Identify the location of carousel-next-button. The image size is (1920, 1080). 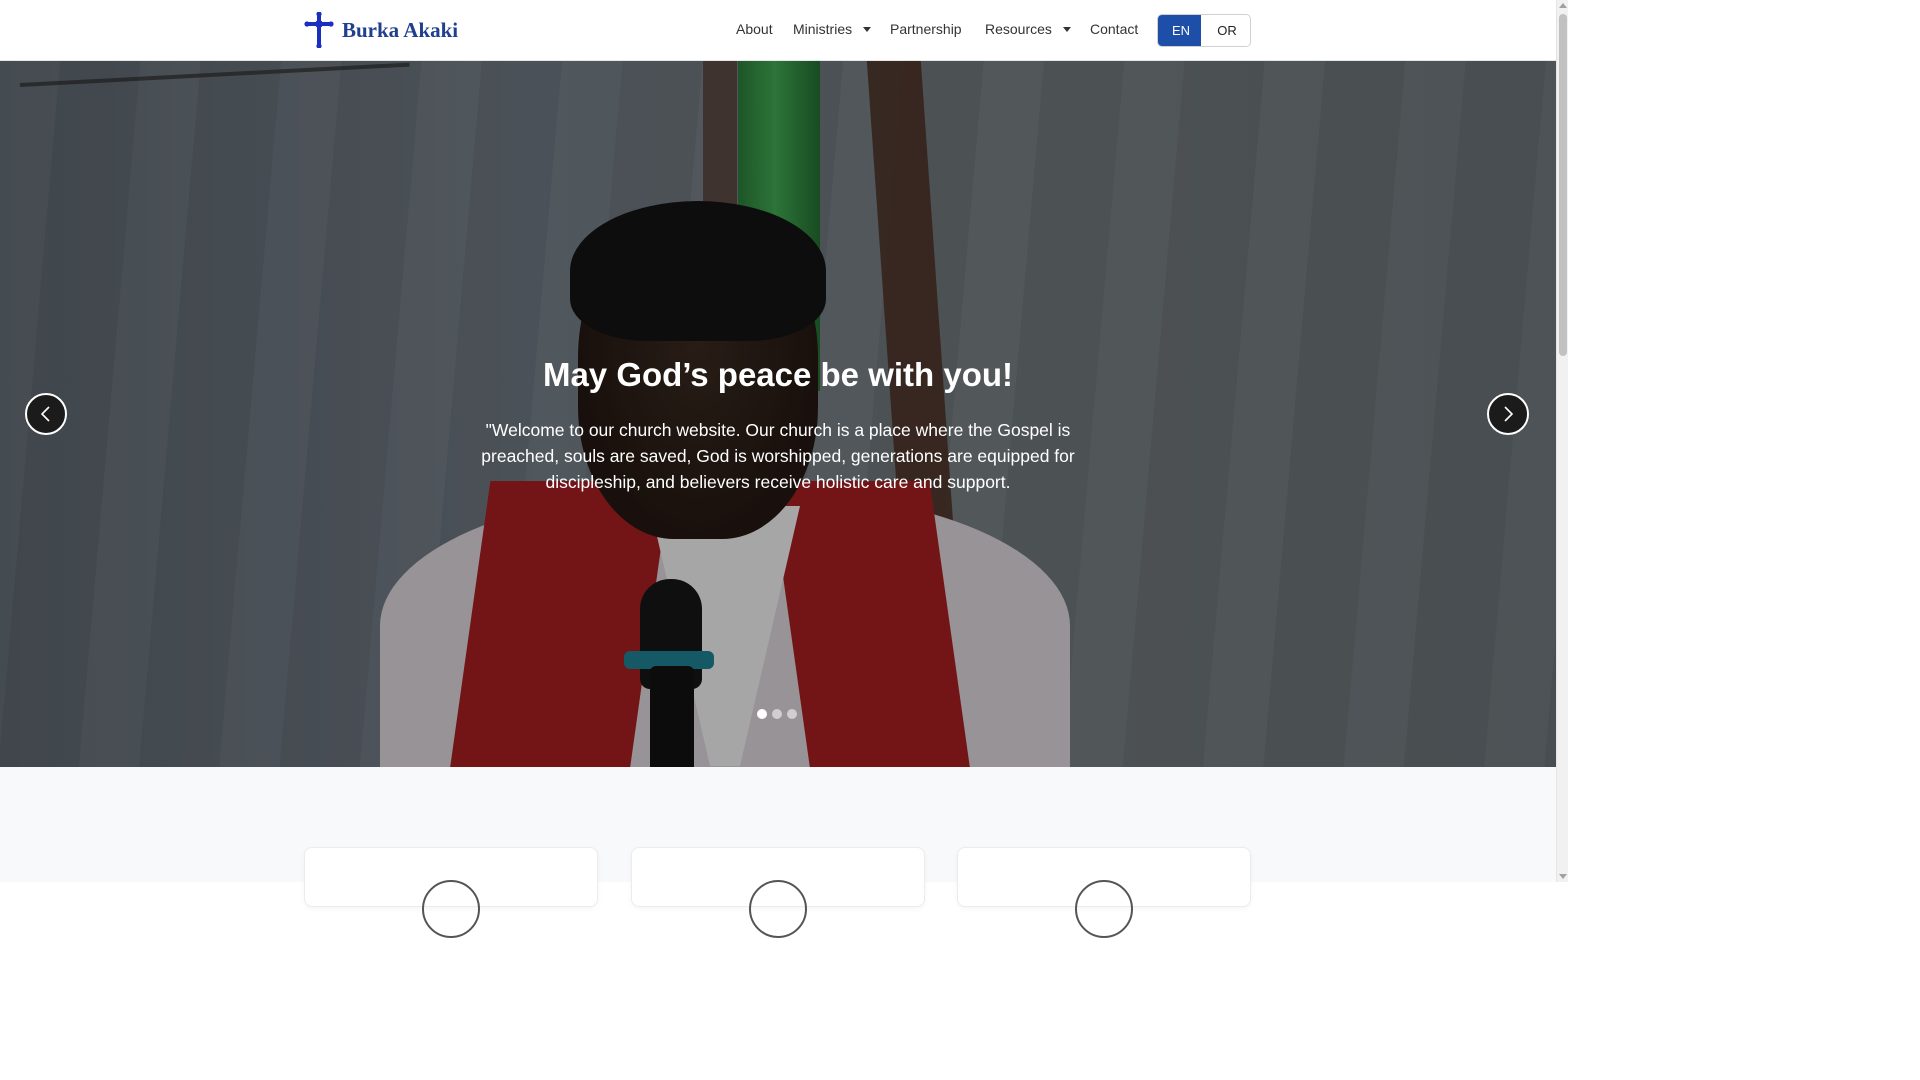
(1508, 414).